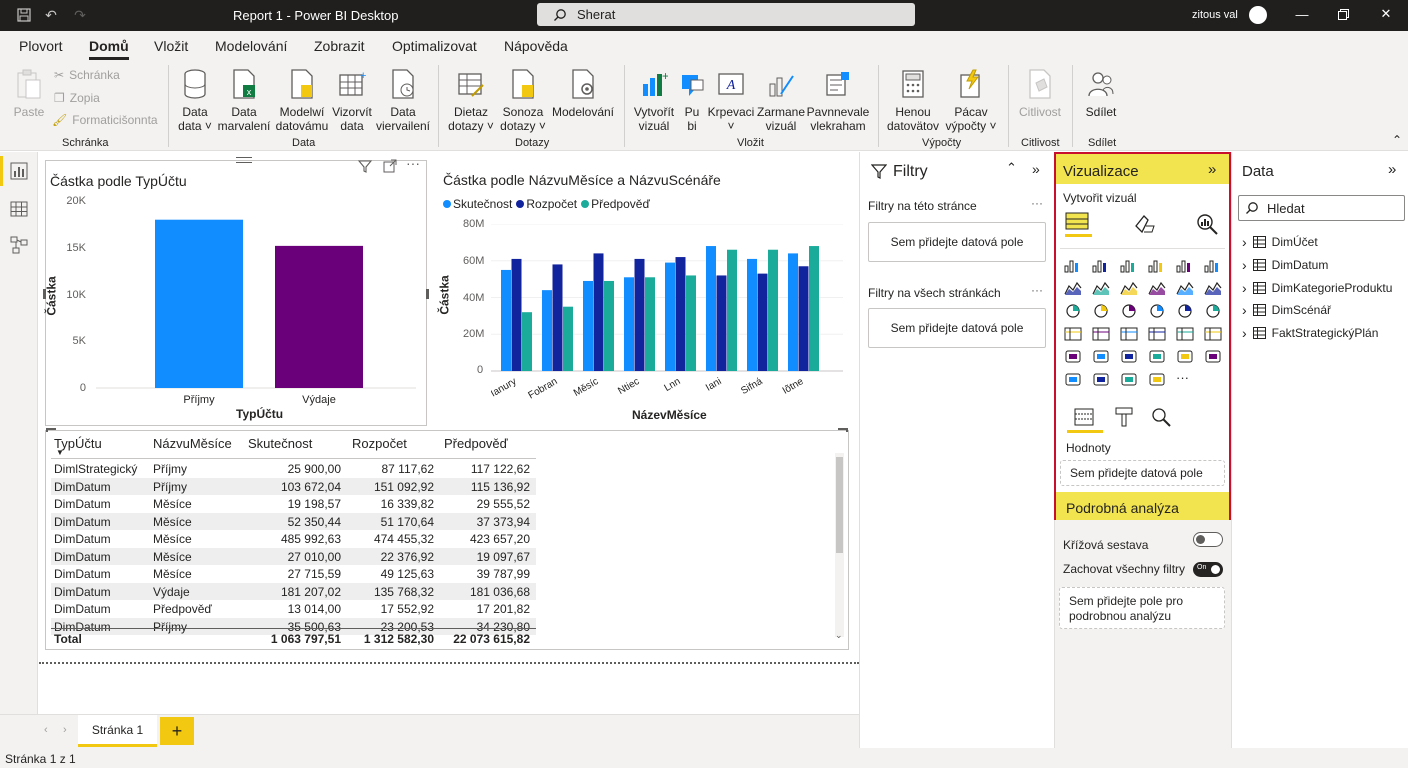 This screenshot has height=768, width=1408. What do you see at coordinates (77, 98) in the screenshot?
I see `copy-button: ❐ Zopia` at bounding box center [77, 98].